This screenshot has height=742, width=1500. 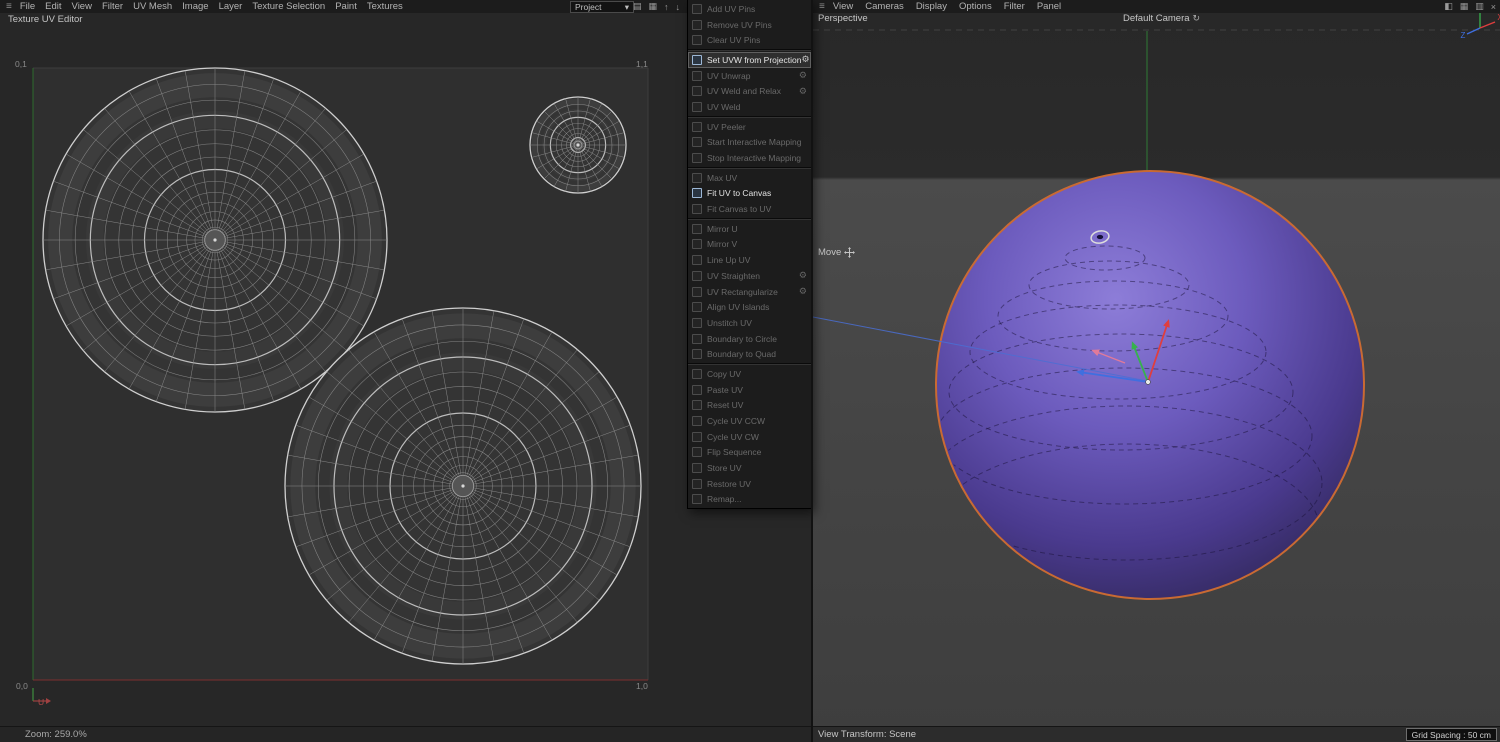 I want to click on view-mode-label: Perspective, so click(x=843, y=18).